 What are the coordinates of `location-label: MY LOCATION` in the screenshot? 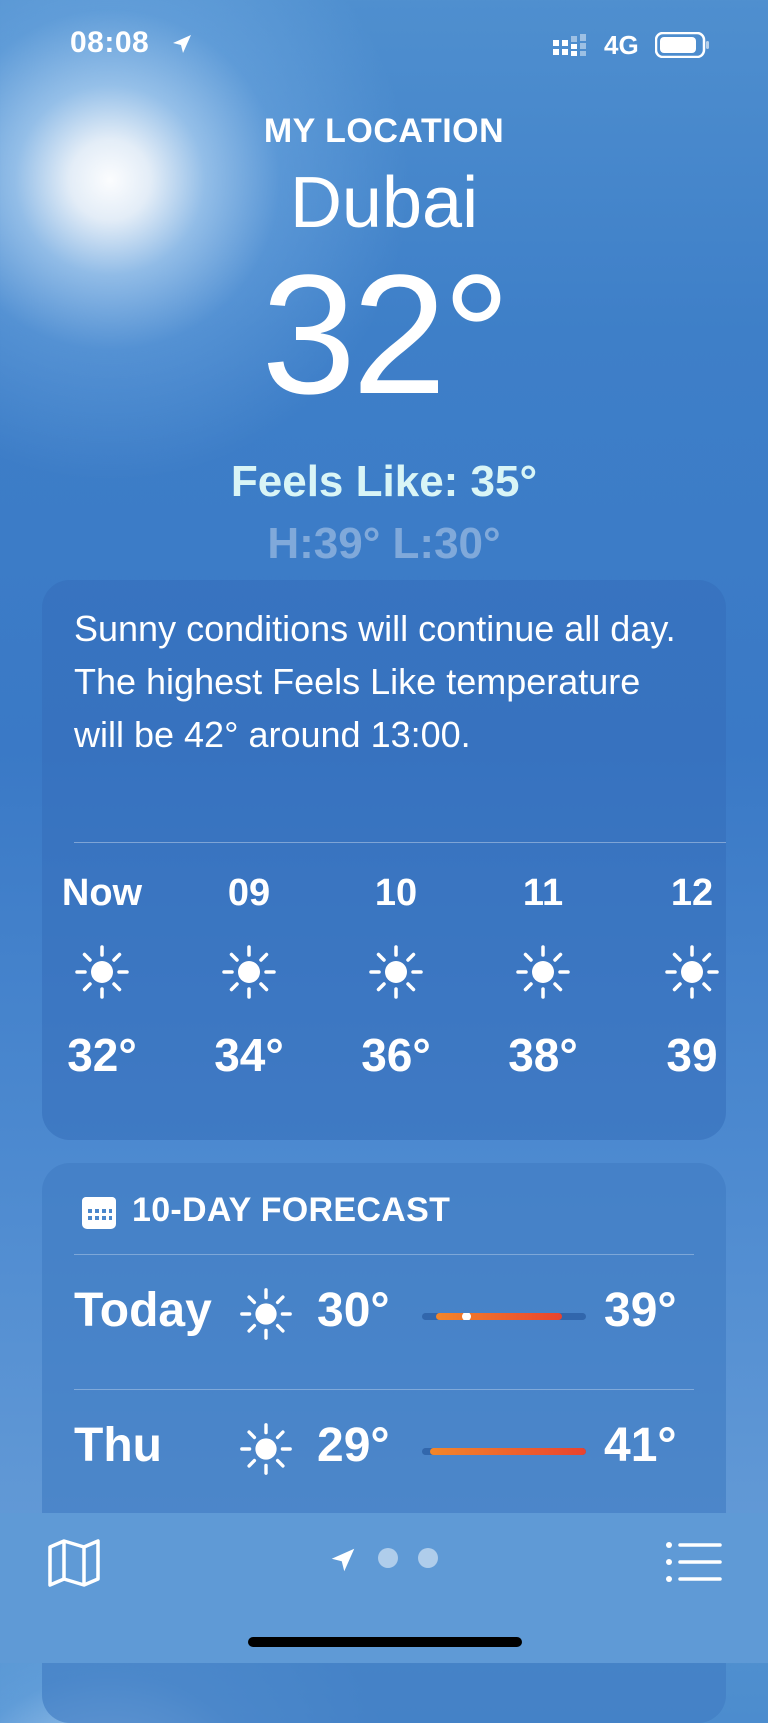 It's located at (384, 131).